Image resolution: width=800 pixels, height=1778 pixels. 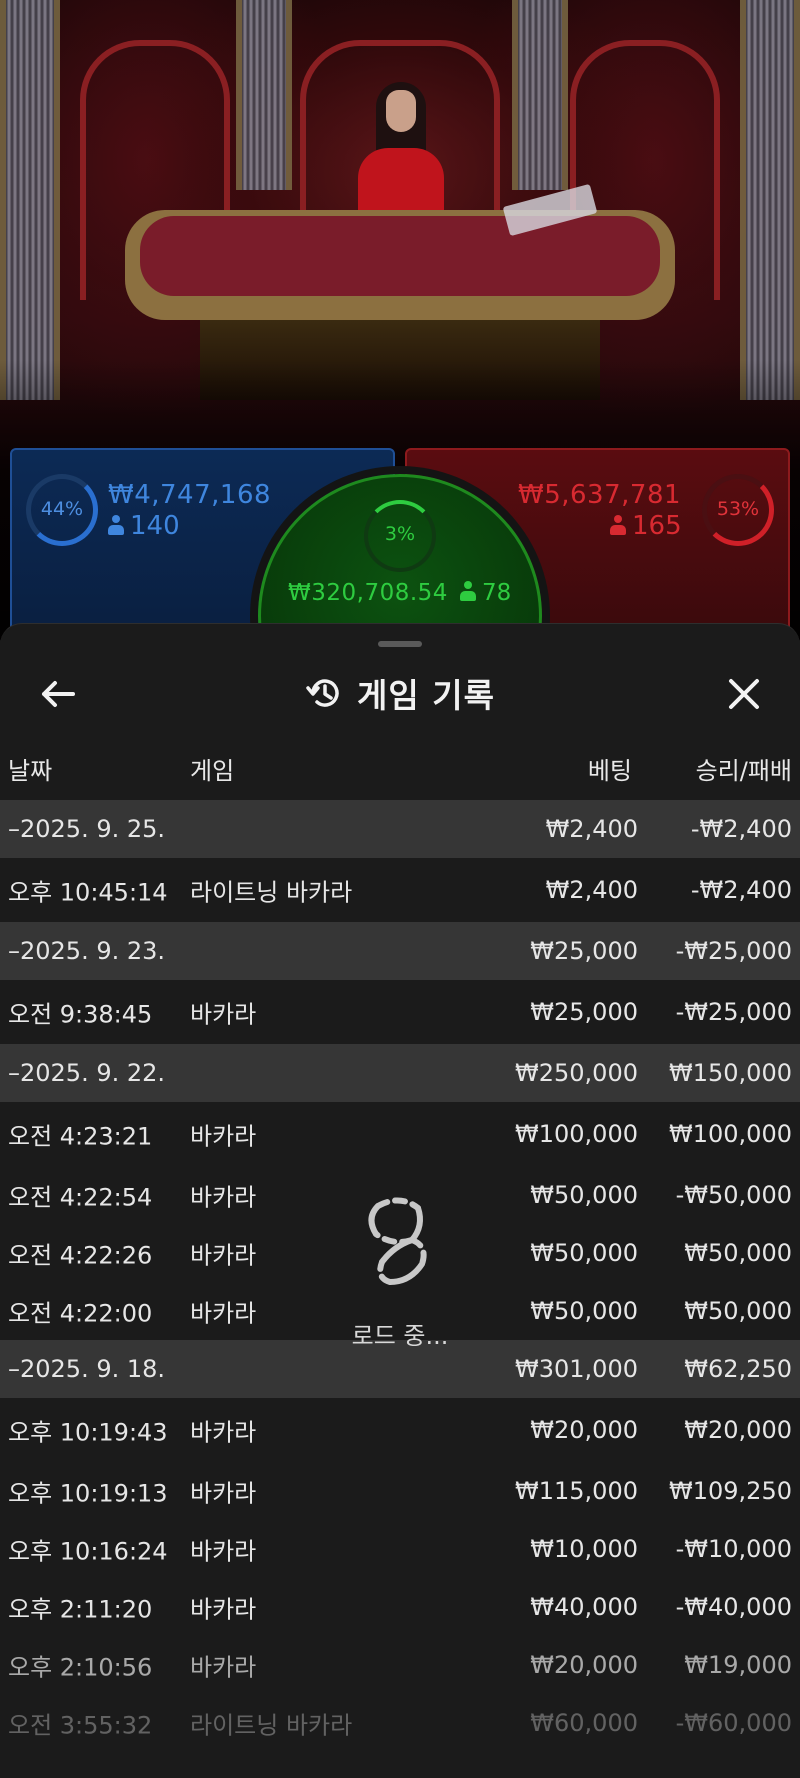 What do you see at coordinates (401, 111) in the screenshot?
I see `dealer-face` at bounding box center [401, 111].